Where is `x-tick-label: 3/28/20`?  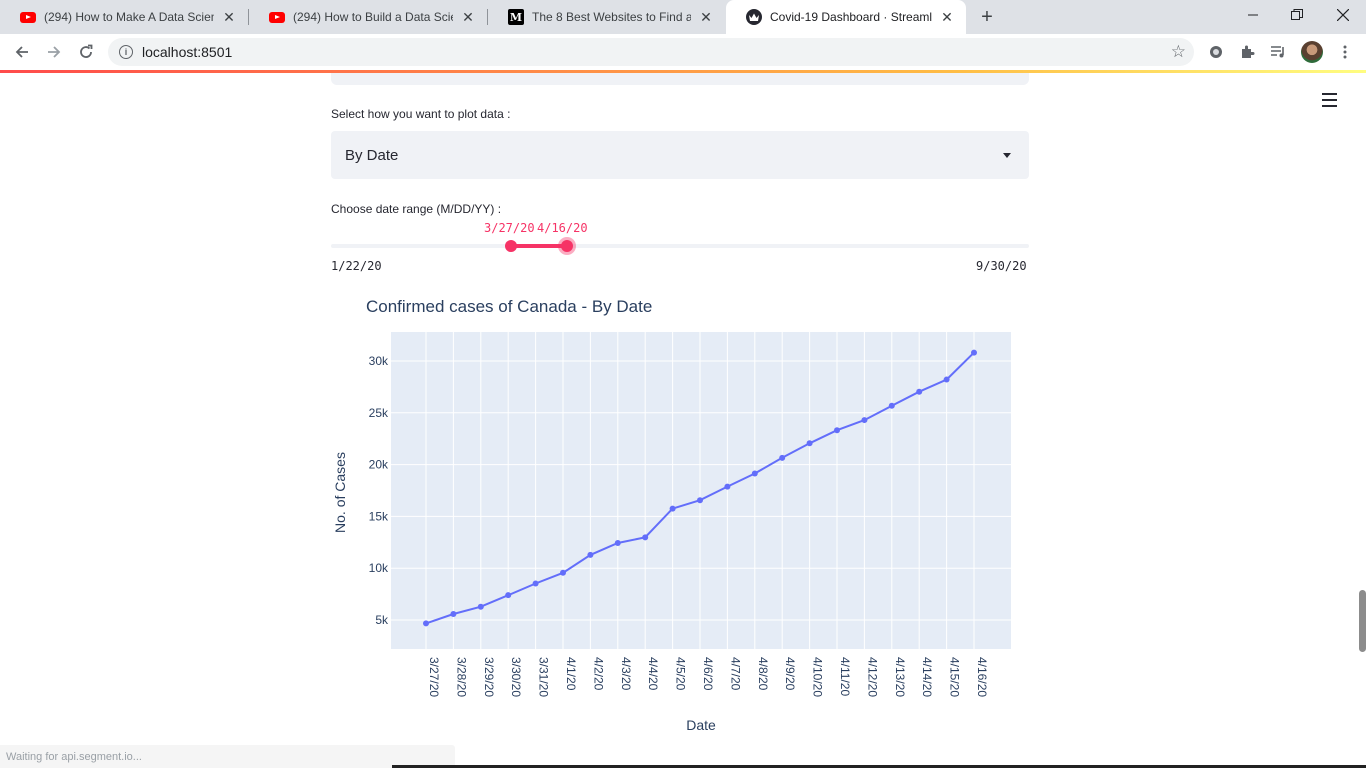
x-tick-label: 3/28/20 is located at coordinates (461, 677).